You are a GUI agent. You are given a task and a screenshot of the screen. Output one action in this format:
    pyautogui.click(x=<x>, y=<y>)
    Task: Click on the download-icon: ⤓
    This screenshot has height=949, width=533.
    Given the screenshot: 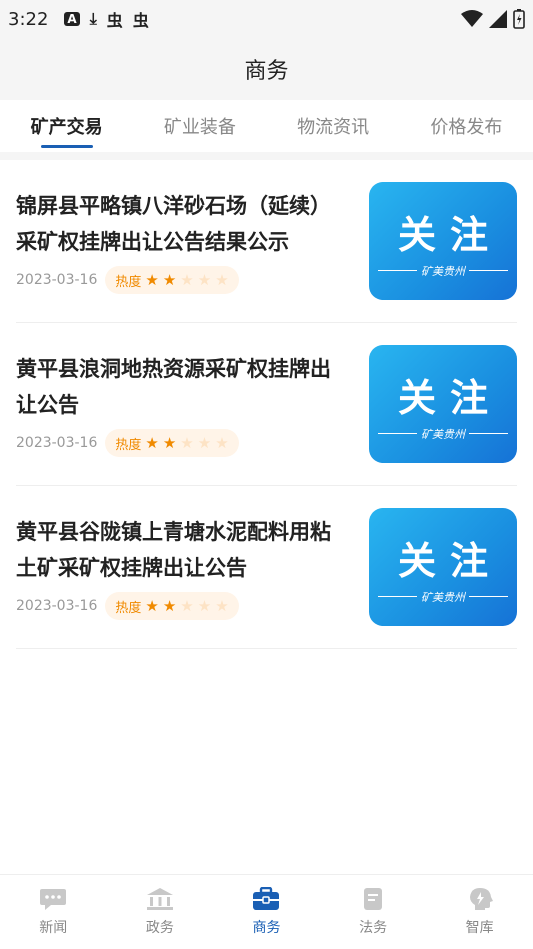 What is the action you would take?
    pyautogui.click(x=93, y=18)
    